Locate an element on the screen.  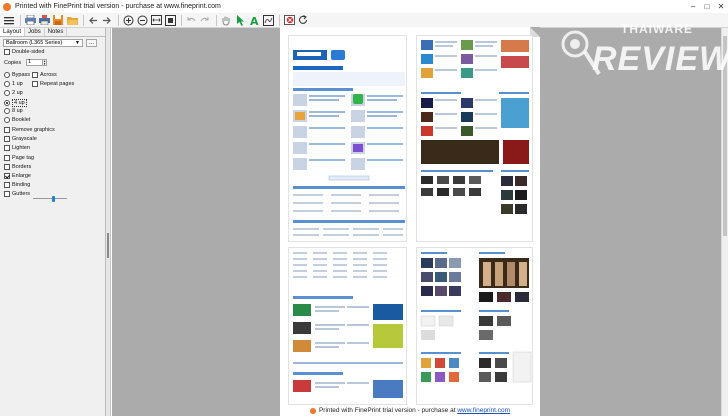
fineprint-logo-icon is located at coordinates (312, 410).